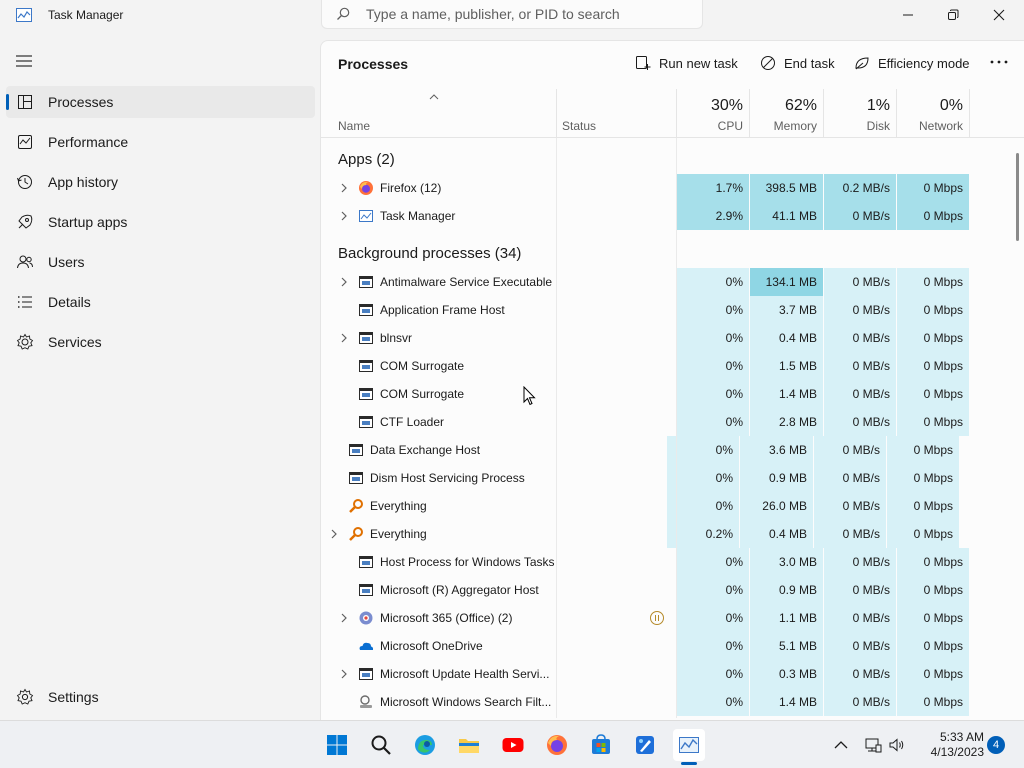 The image size is (1024, 768). What do you see at coordinates (996, 745) in the screenshot?
I see `notification-badge: 4` at bounding box center [996, 745].